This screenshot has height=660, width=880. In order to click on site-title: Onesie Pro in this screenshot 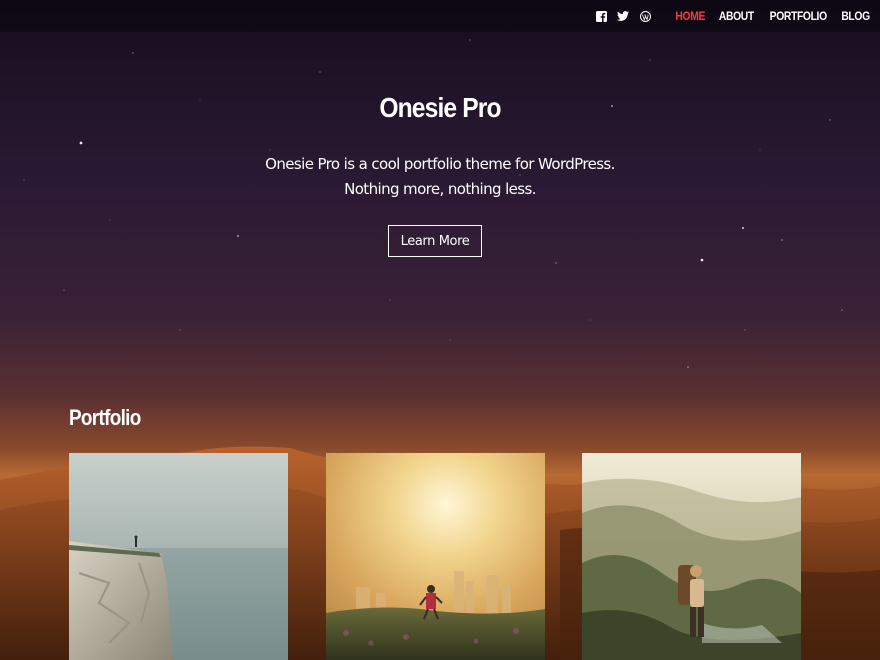, I will do `click(440, 107)`.